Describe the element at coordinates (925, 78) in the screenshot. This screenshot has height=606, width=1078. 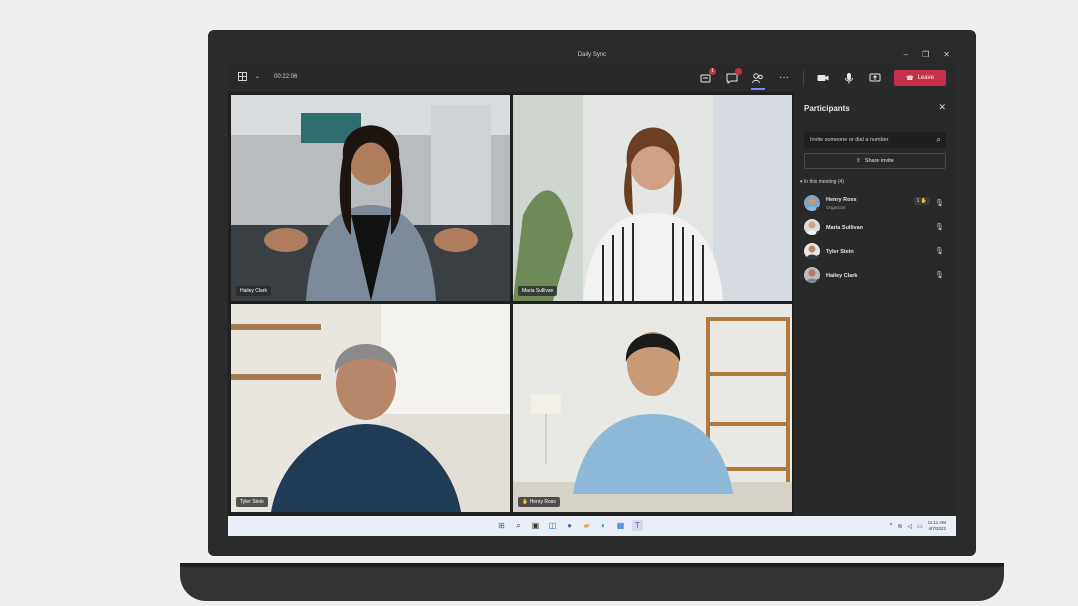
I see `leave-label: Leave` at that location.